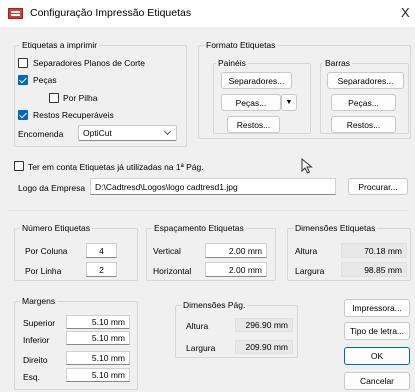  What do you see at coordinates (208, 210) in the screenshot?
I see `separator` at bounding box center [208, 210].